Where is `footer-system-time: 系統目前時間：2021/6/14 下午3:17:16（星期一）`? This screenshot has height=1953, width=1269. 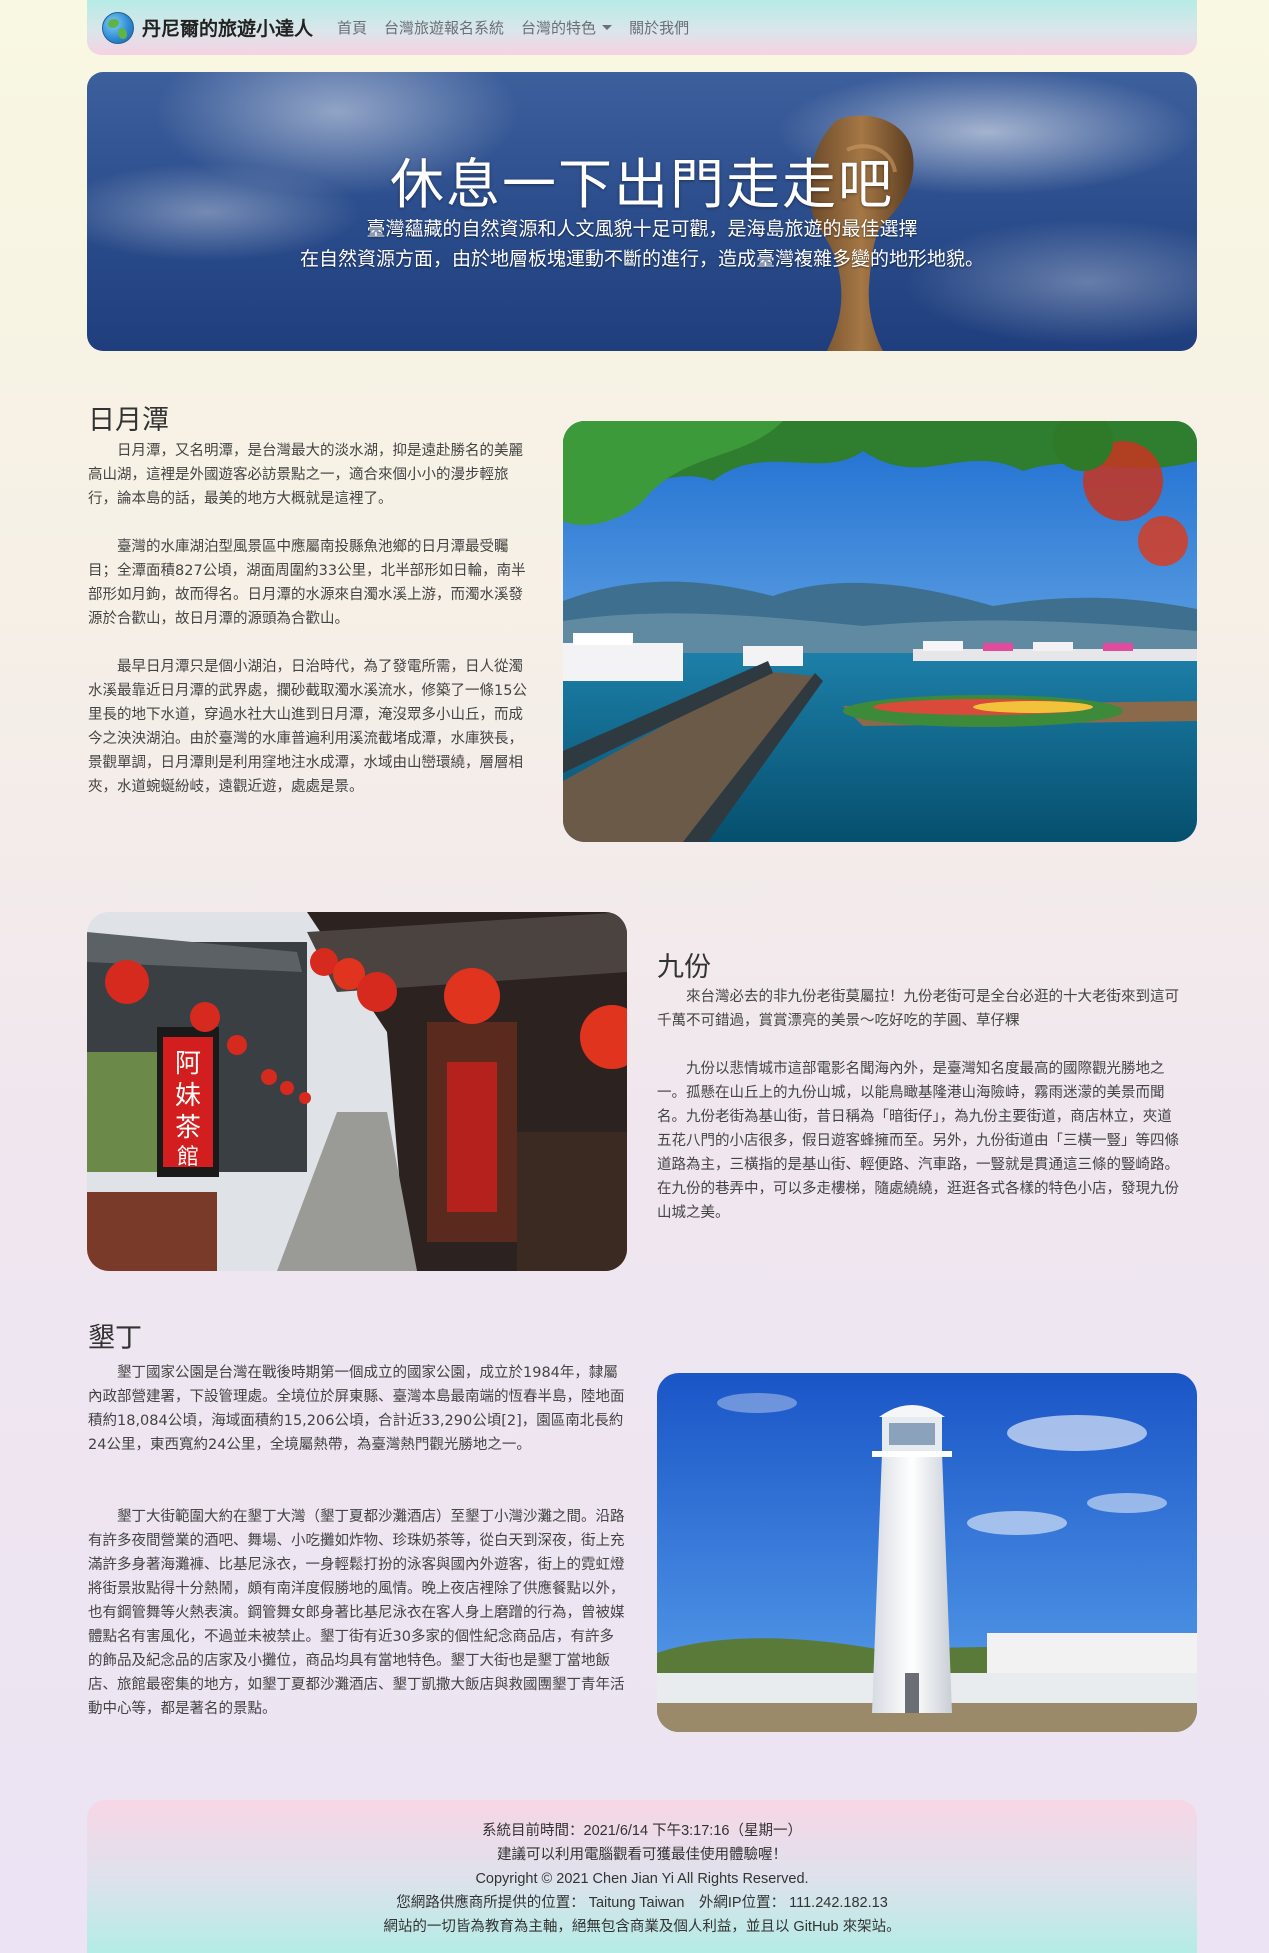
footer-system-time: 系統目前時間：2021/6/14 下午3:17:16（星期一） is located at coordinates (642, 1831).